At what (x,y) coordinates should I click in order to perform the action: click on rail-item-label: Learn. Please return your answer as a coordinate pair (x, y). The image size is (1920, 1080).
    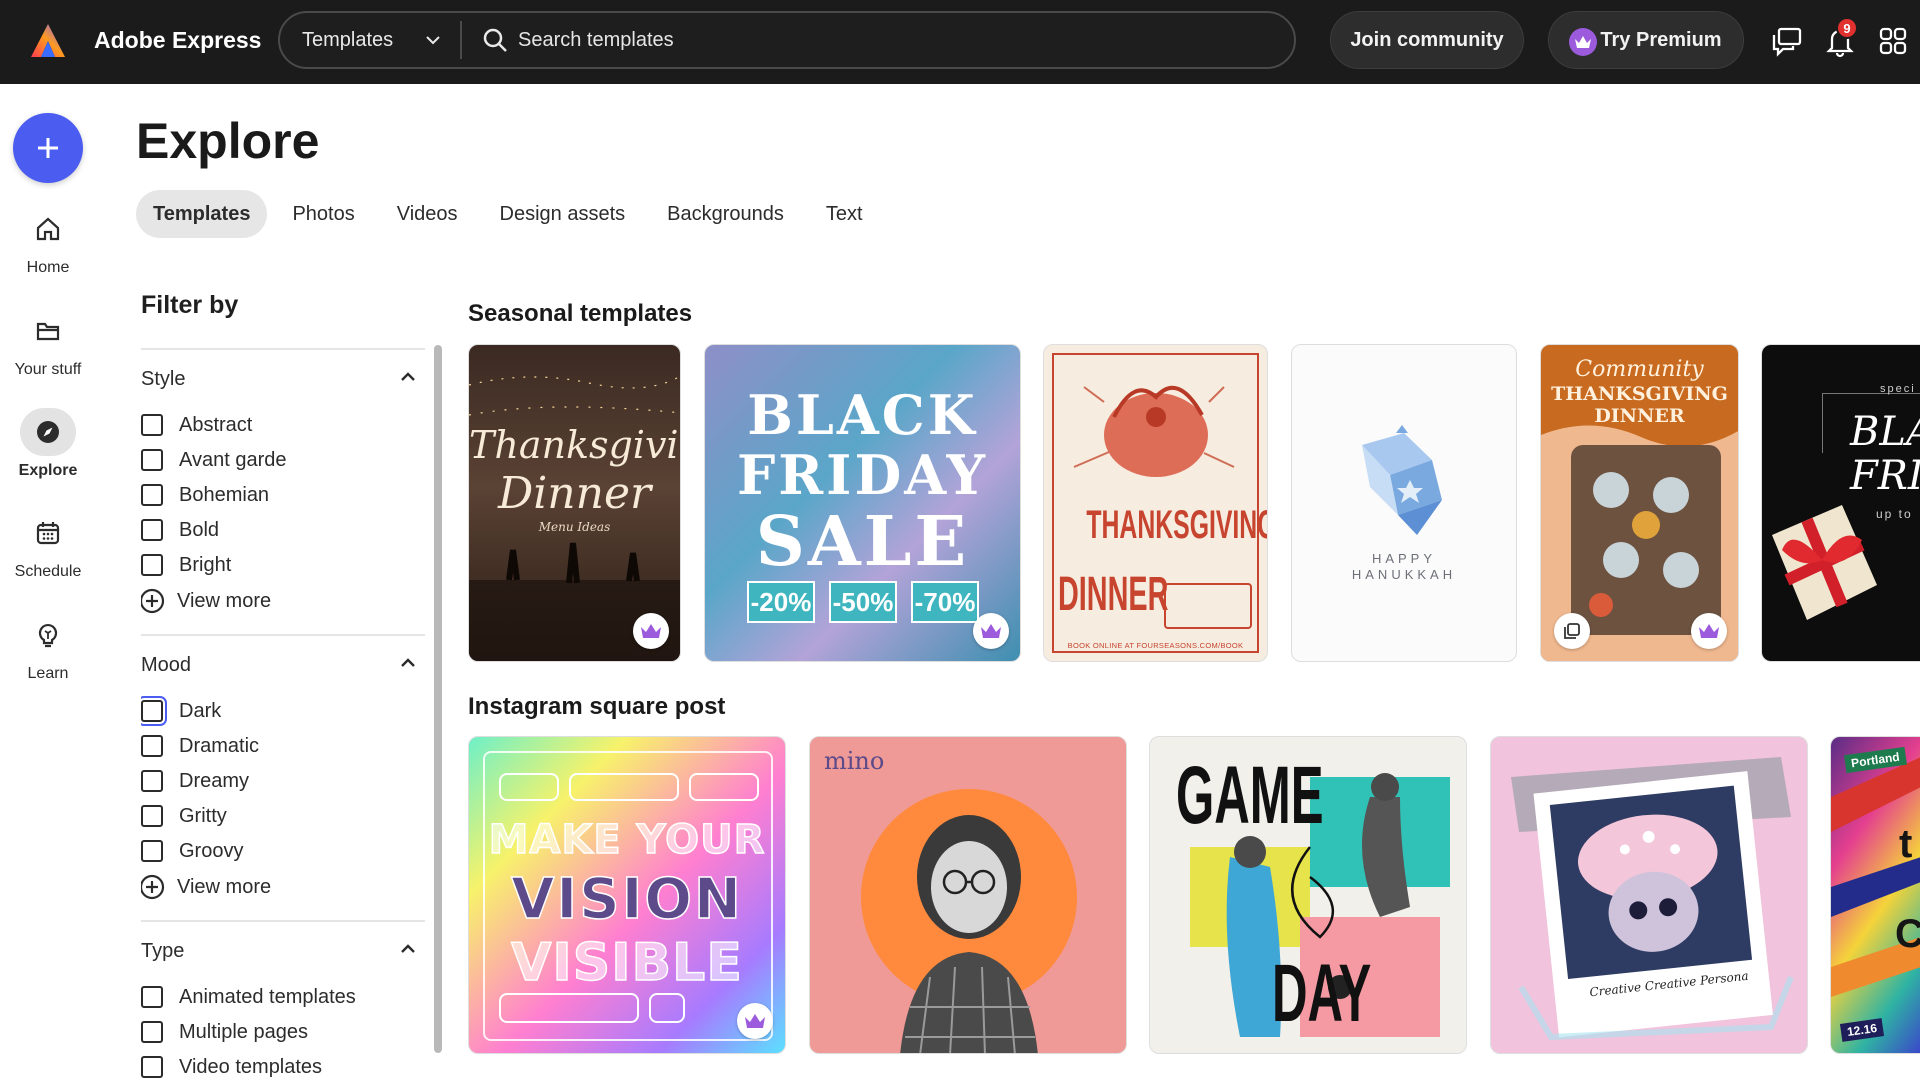
    Looking at the image, I should click on (48, 673).